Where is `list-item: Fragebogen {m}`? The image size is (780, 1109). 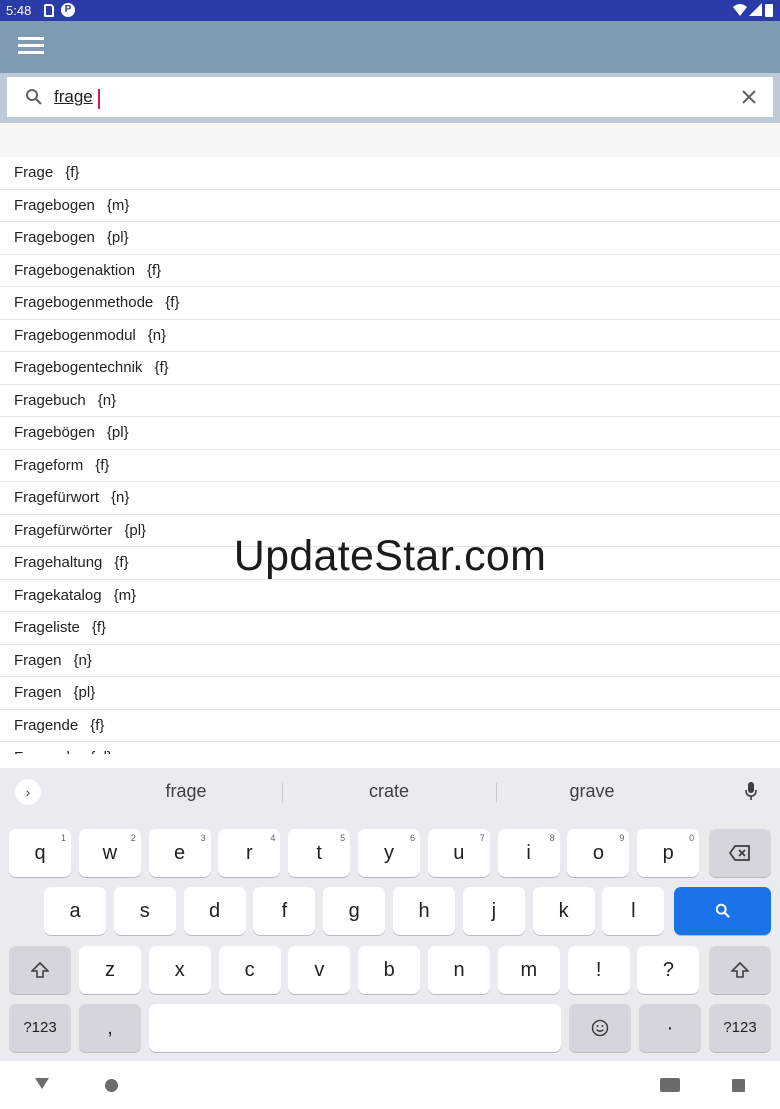 list-item: Fragebogen {m} is located at coordinates (390, 206).